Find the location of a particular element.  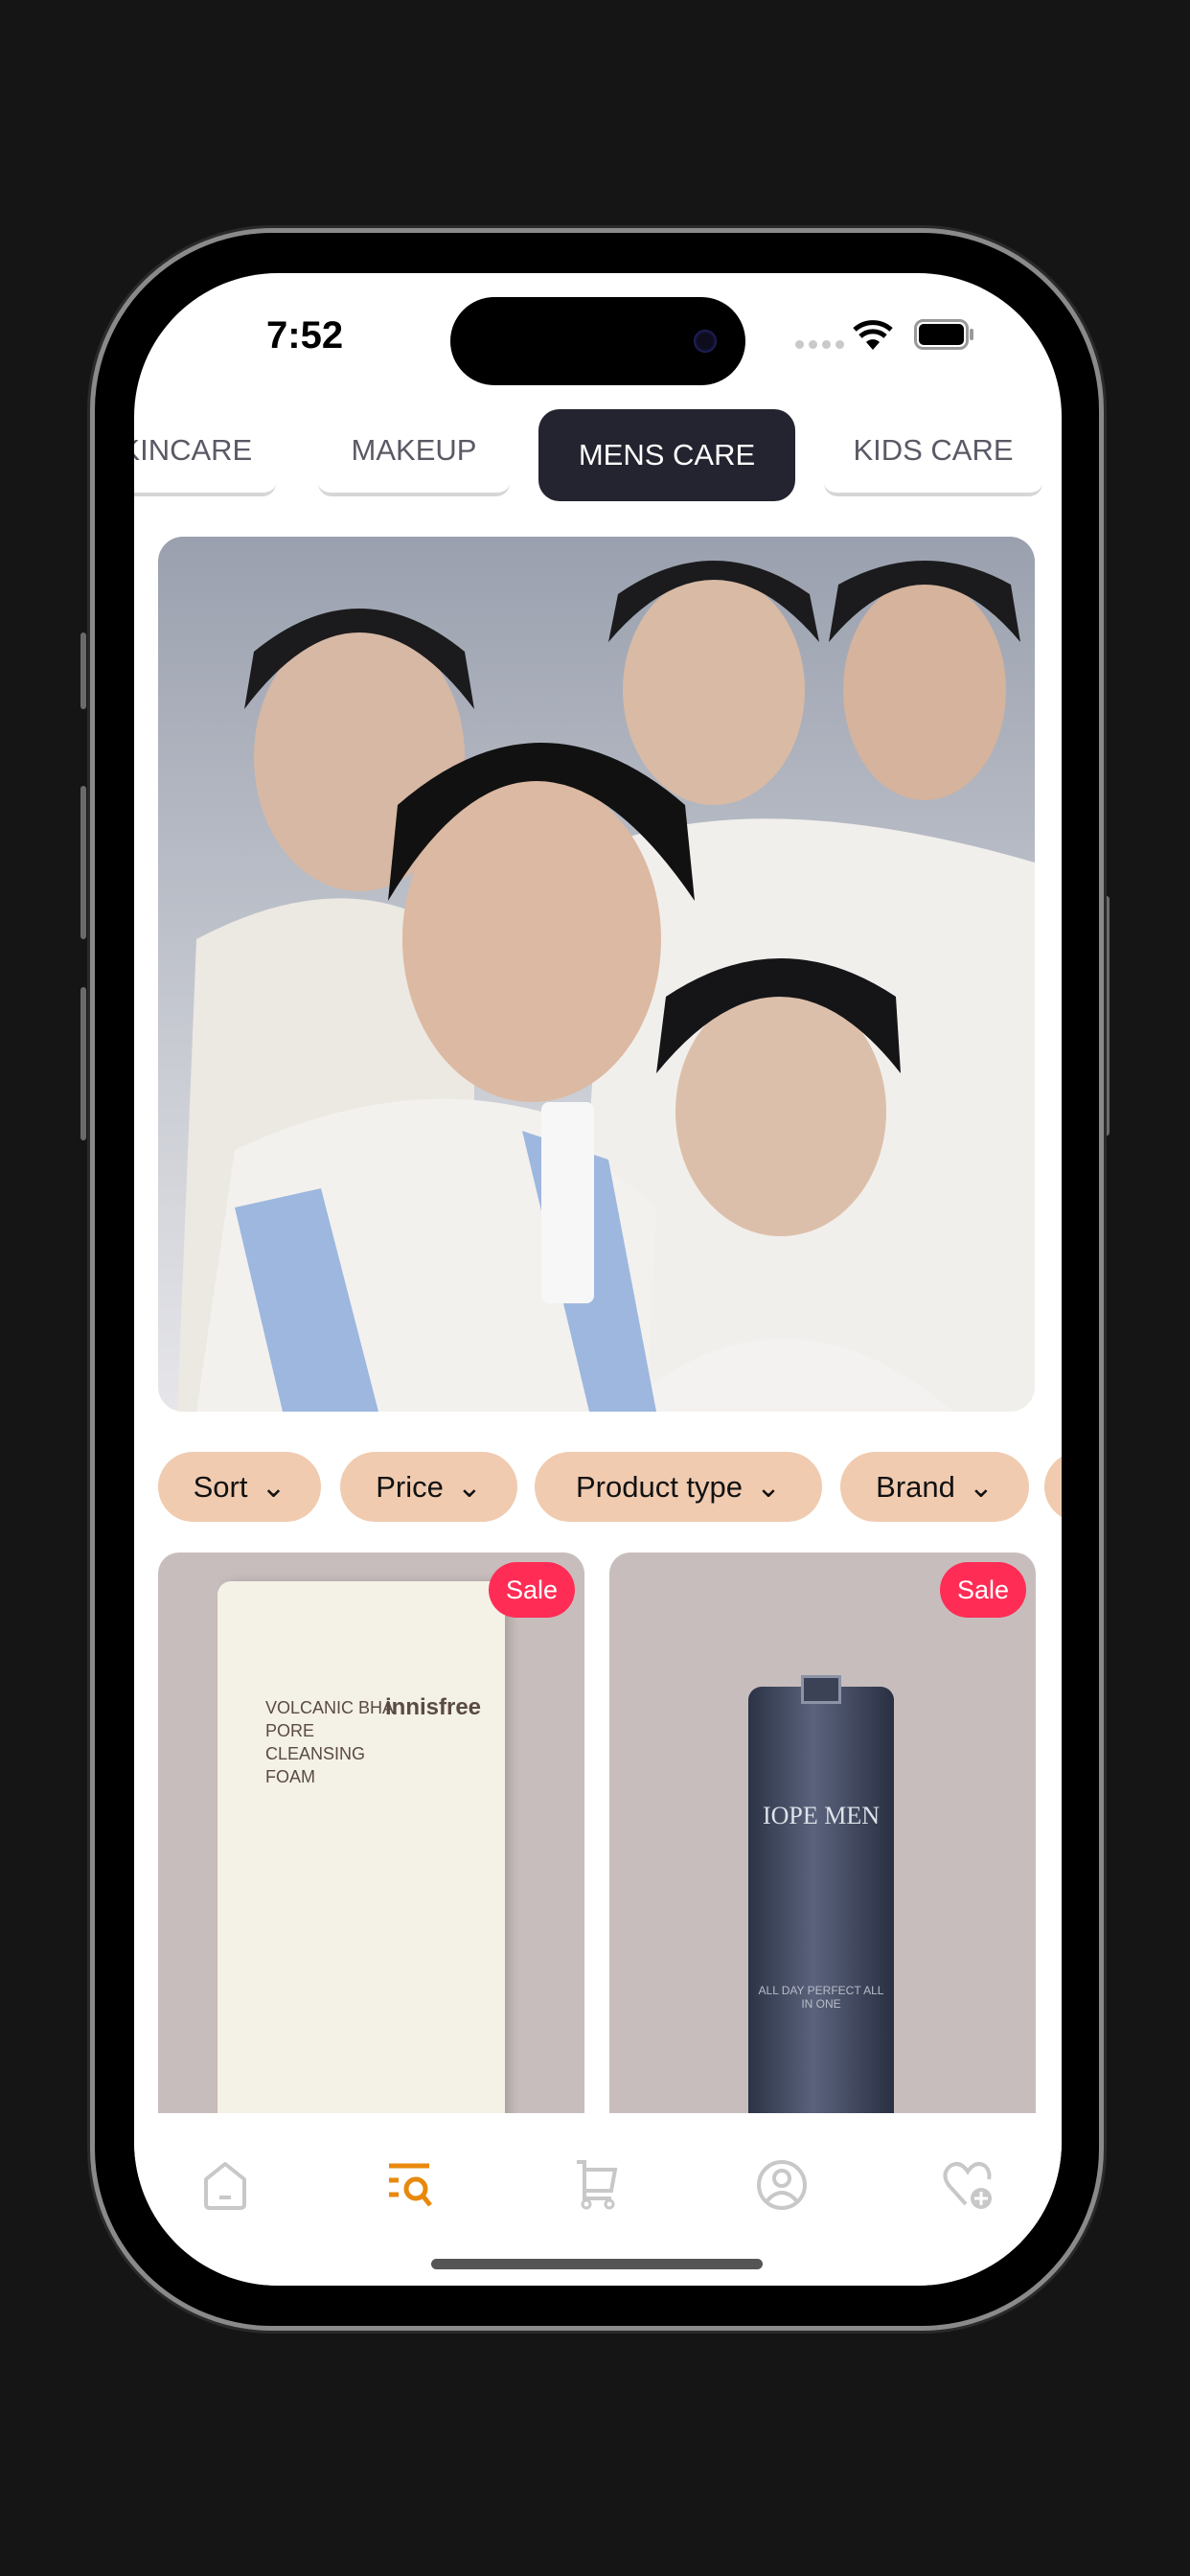

product-type-filter-button: Product type ⌄ is located at coordinates (679, 1487).